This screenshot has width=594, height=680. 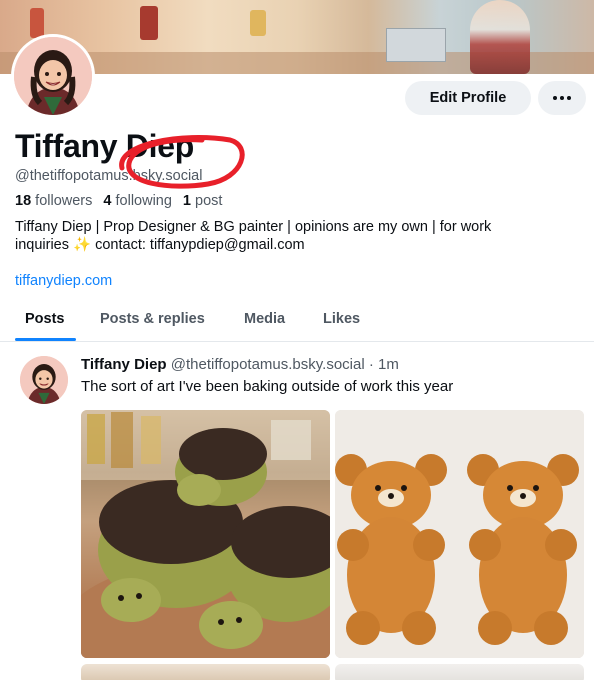 What do you see at coordinates (64, 201) in the screenshot?
I see `followers-label: followers` at bounding box center [64, 201].